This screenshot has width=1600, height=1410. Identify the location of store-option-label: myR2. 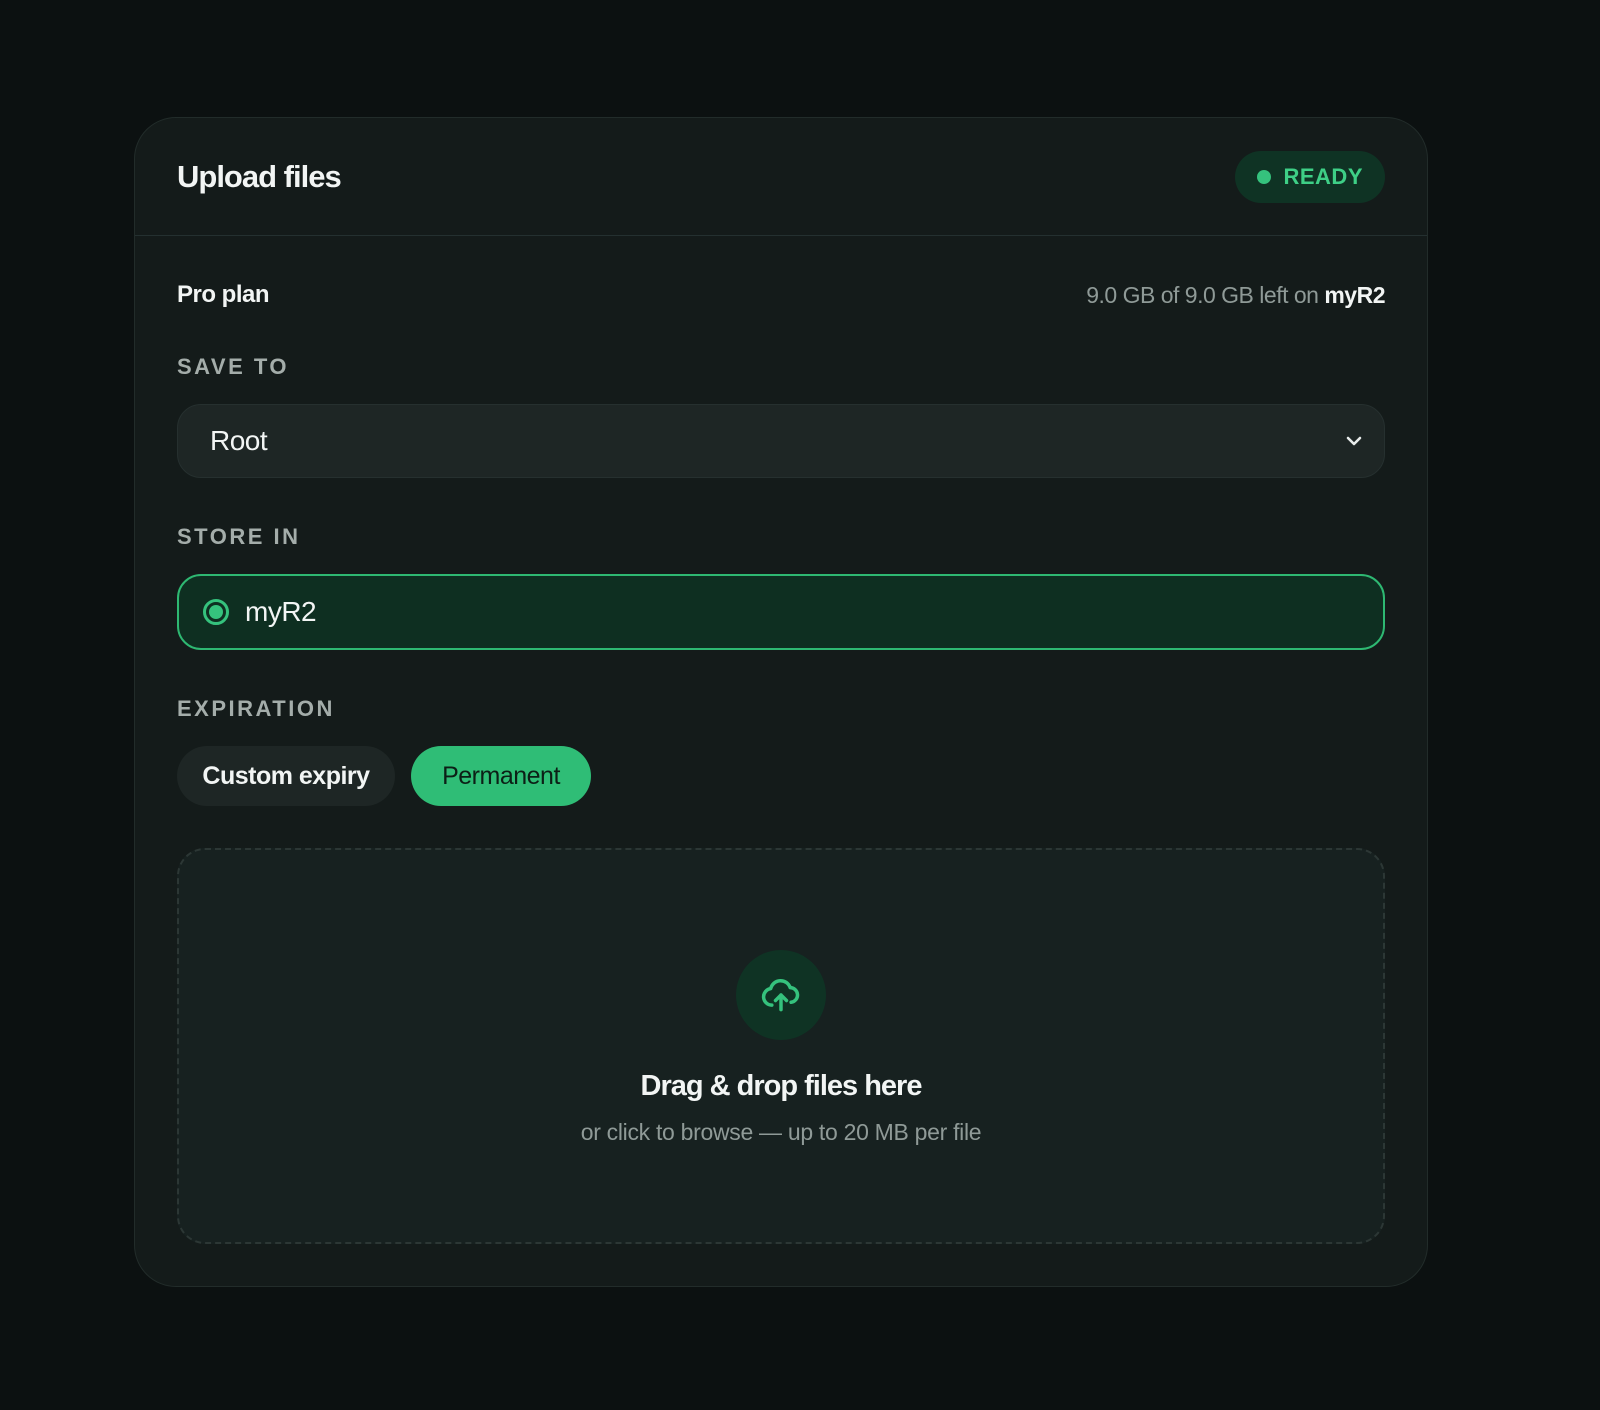
(281, 611).